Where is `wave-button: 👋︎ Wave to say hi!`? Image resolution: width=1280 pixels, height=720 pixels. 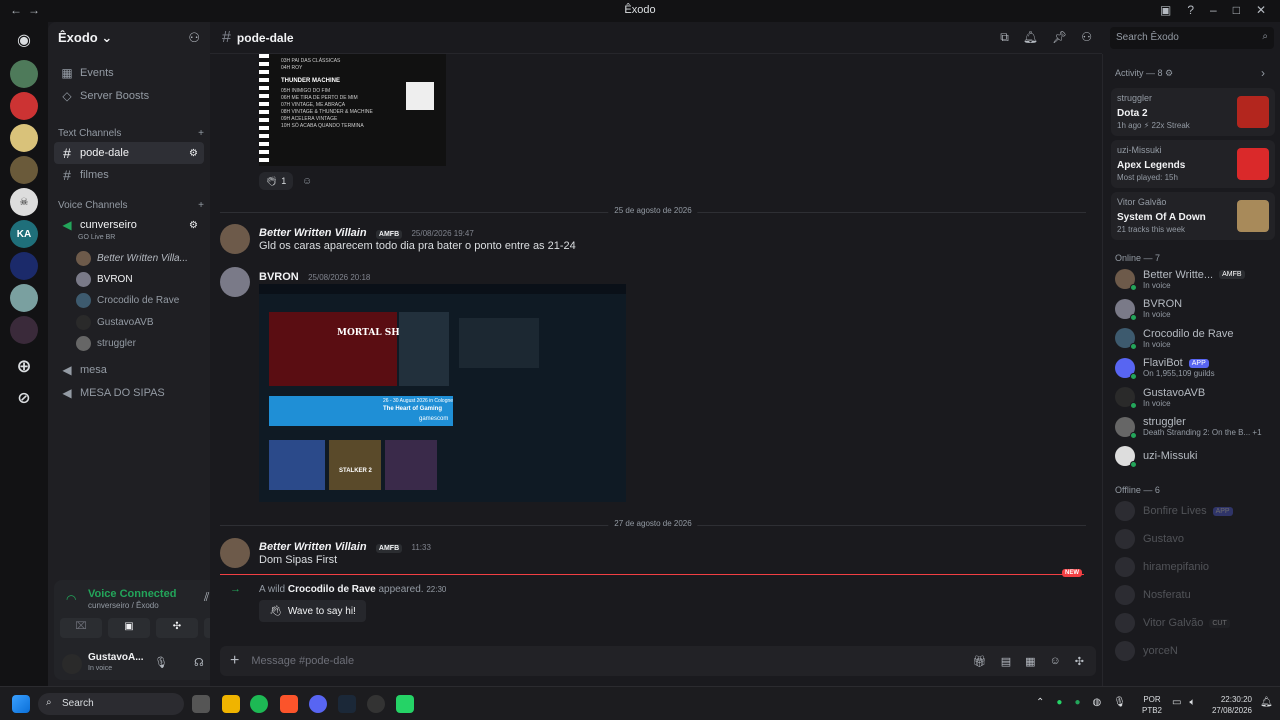 wave-button: 👋︎ Wave to say hi! is located at coordinates (312, 611).